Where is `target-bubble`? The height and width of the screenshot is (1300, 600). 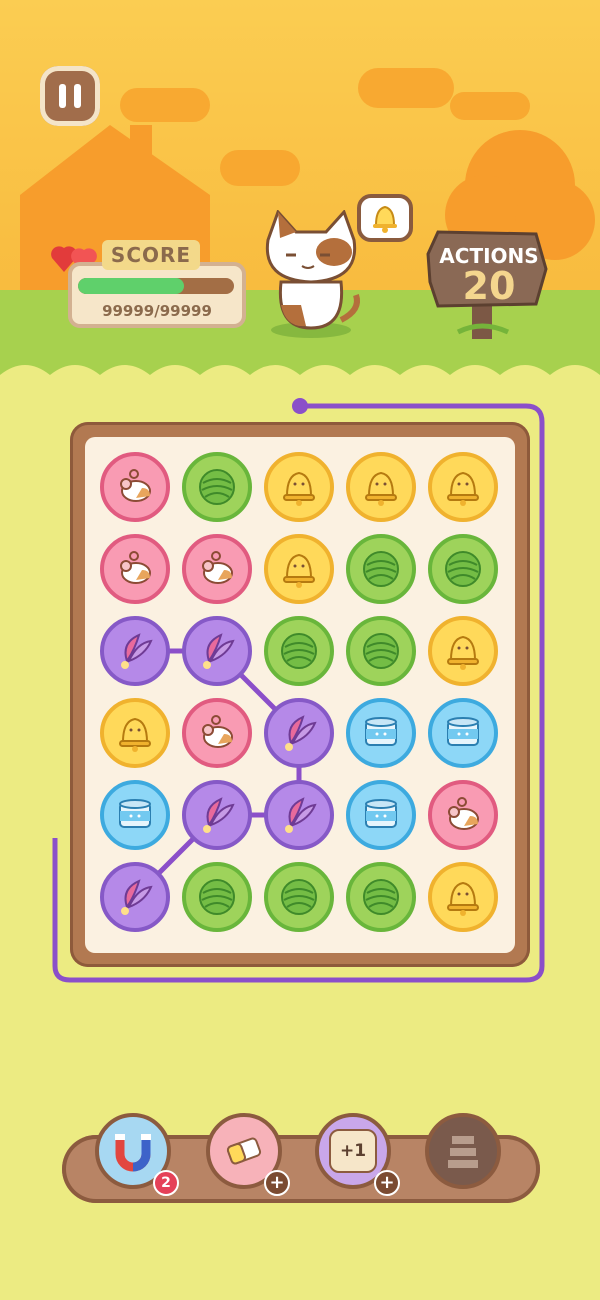
target-bubble is located at coordinates (385, 218).